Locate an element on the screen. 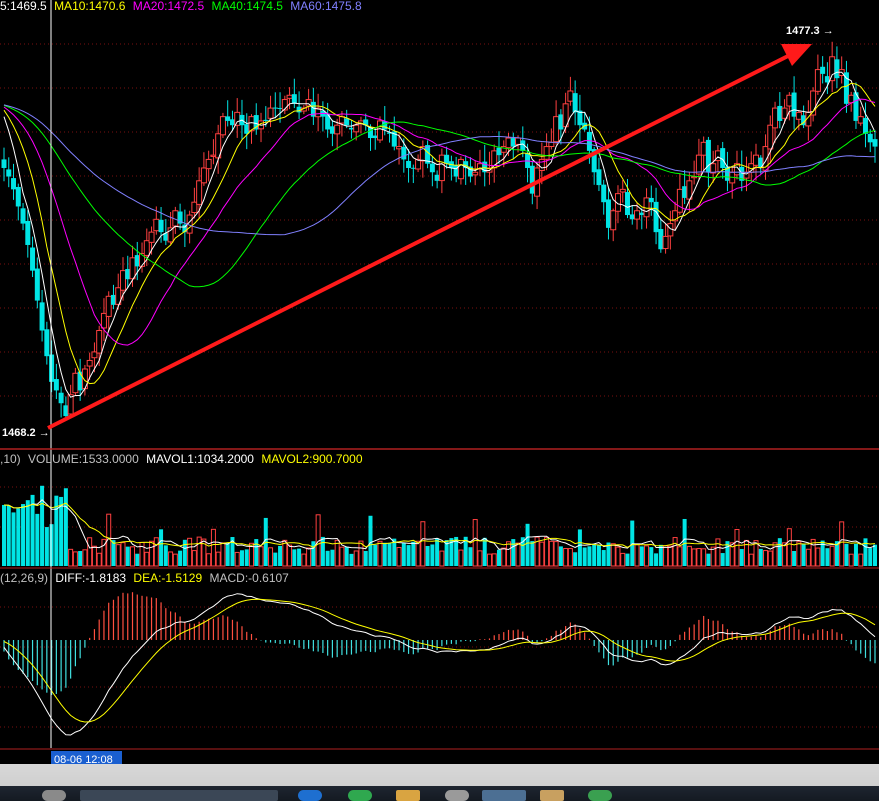 This screenshot has width=879, height=801. dea-value: DEA:-1.5129 is located at coordinates (167, 578).